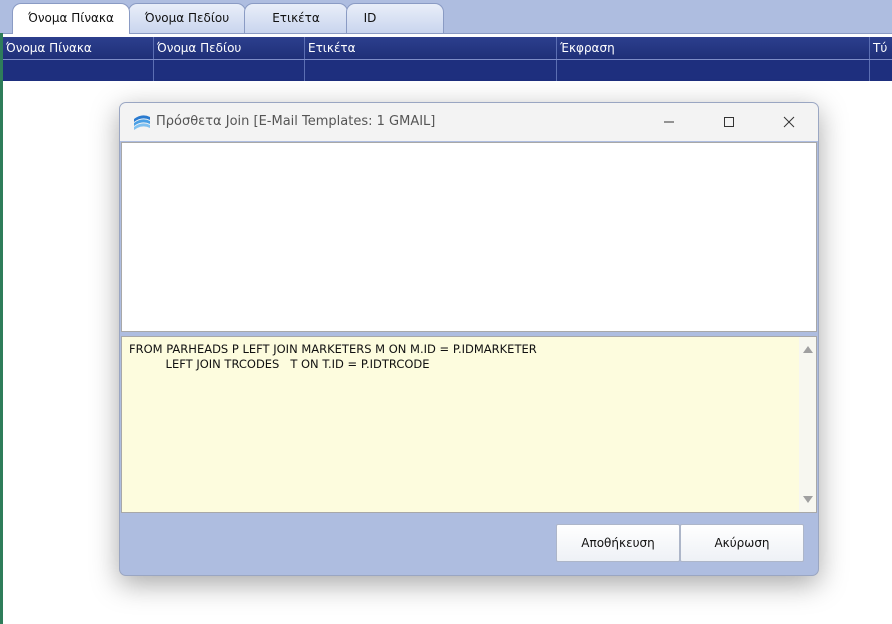 Image resolution: width=892 pixels, height=624 pixels. I want to click on column-header-type: Τύ, so click(881, 48).